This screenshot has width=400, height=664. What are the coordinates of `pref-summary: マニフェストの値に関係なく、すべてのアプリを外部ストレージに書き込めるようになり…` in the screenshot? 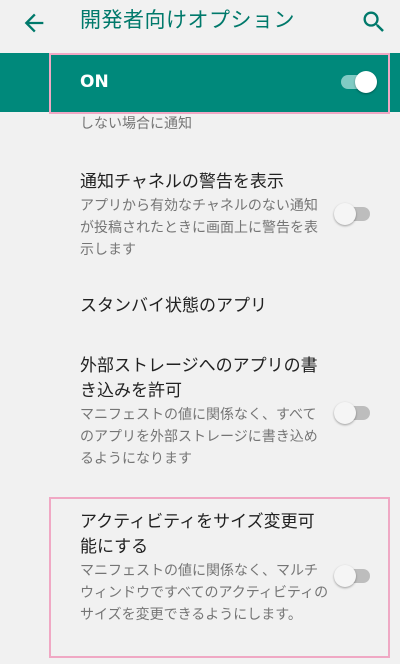 It's located at (199, 437).